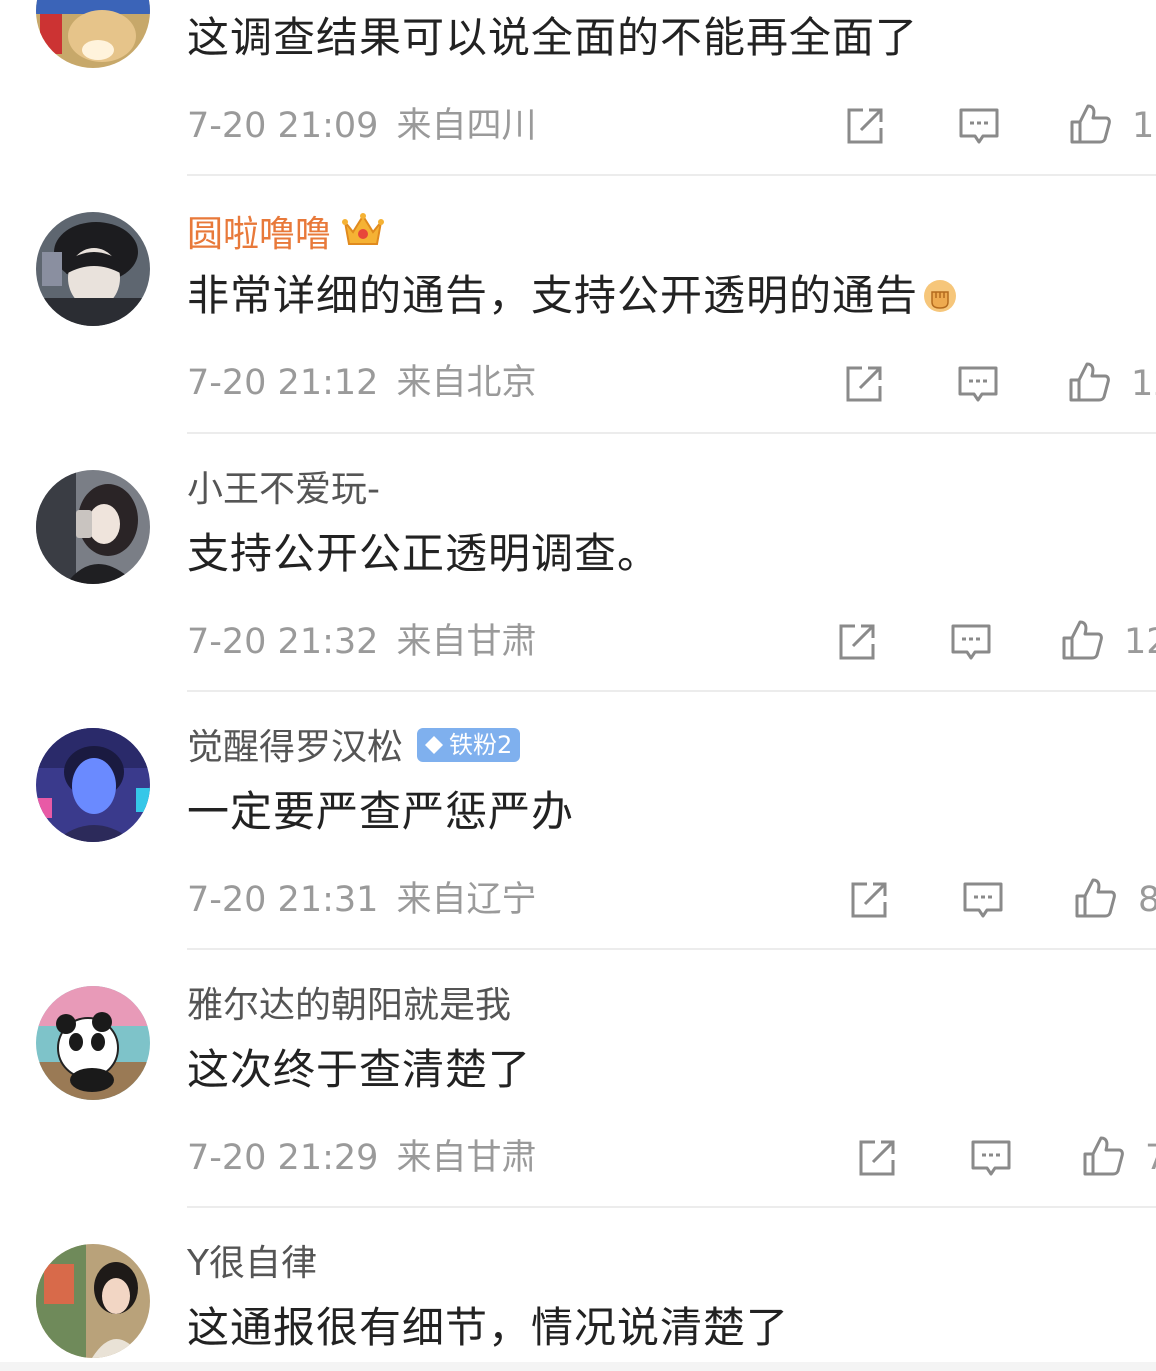  I want to click on username: 觉醒得罗汉松 铁粉2, so click(354, 748).